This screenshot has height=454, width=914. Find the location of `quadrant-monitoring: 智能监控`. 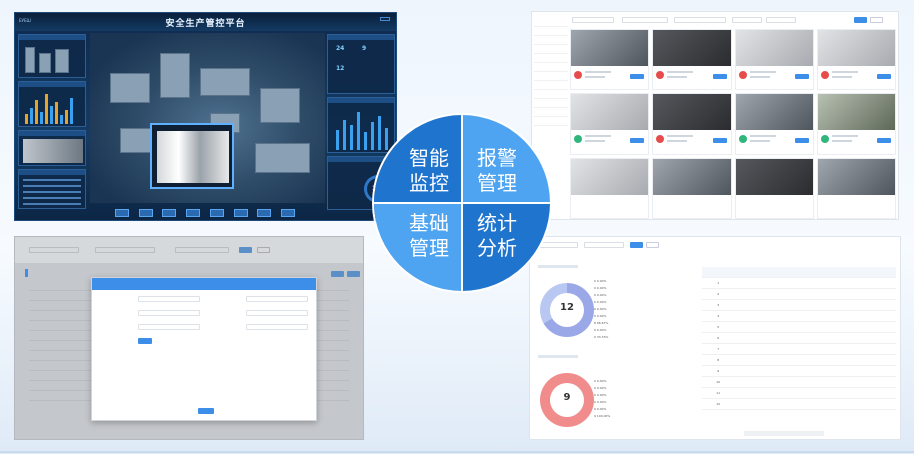

quadrant-monitoring: 智能监控 is located at coordinates (418, 159).